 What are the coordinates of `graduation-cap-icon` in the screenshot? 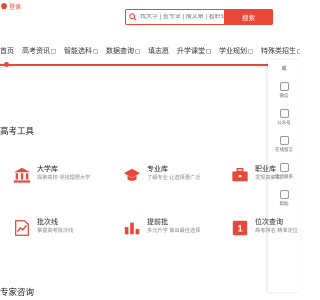 It's located at (132, 175).